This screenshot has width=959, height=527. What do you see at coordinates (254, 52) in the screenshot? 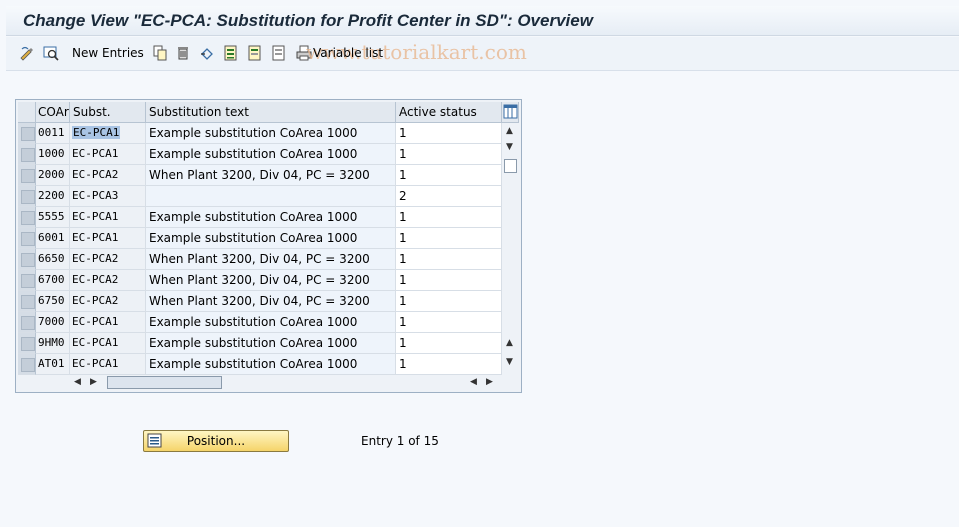
I see `select-block-icon` at bounding box center [254, 52].